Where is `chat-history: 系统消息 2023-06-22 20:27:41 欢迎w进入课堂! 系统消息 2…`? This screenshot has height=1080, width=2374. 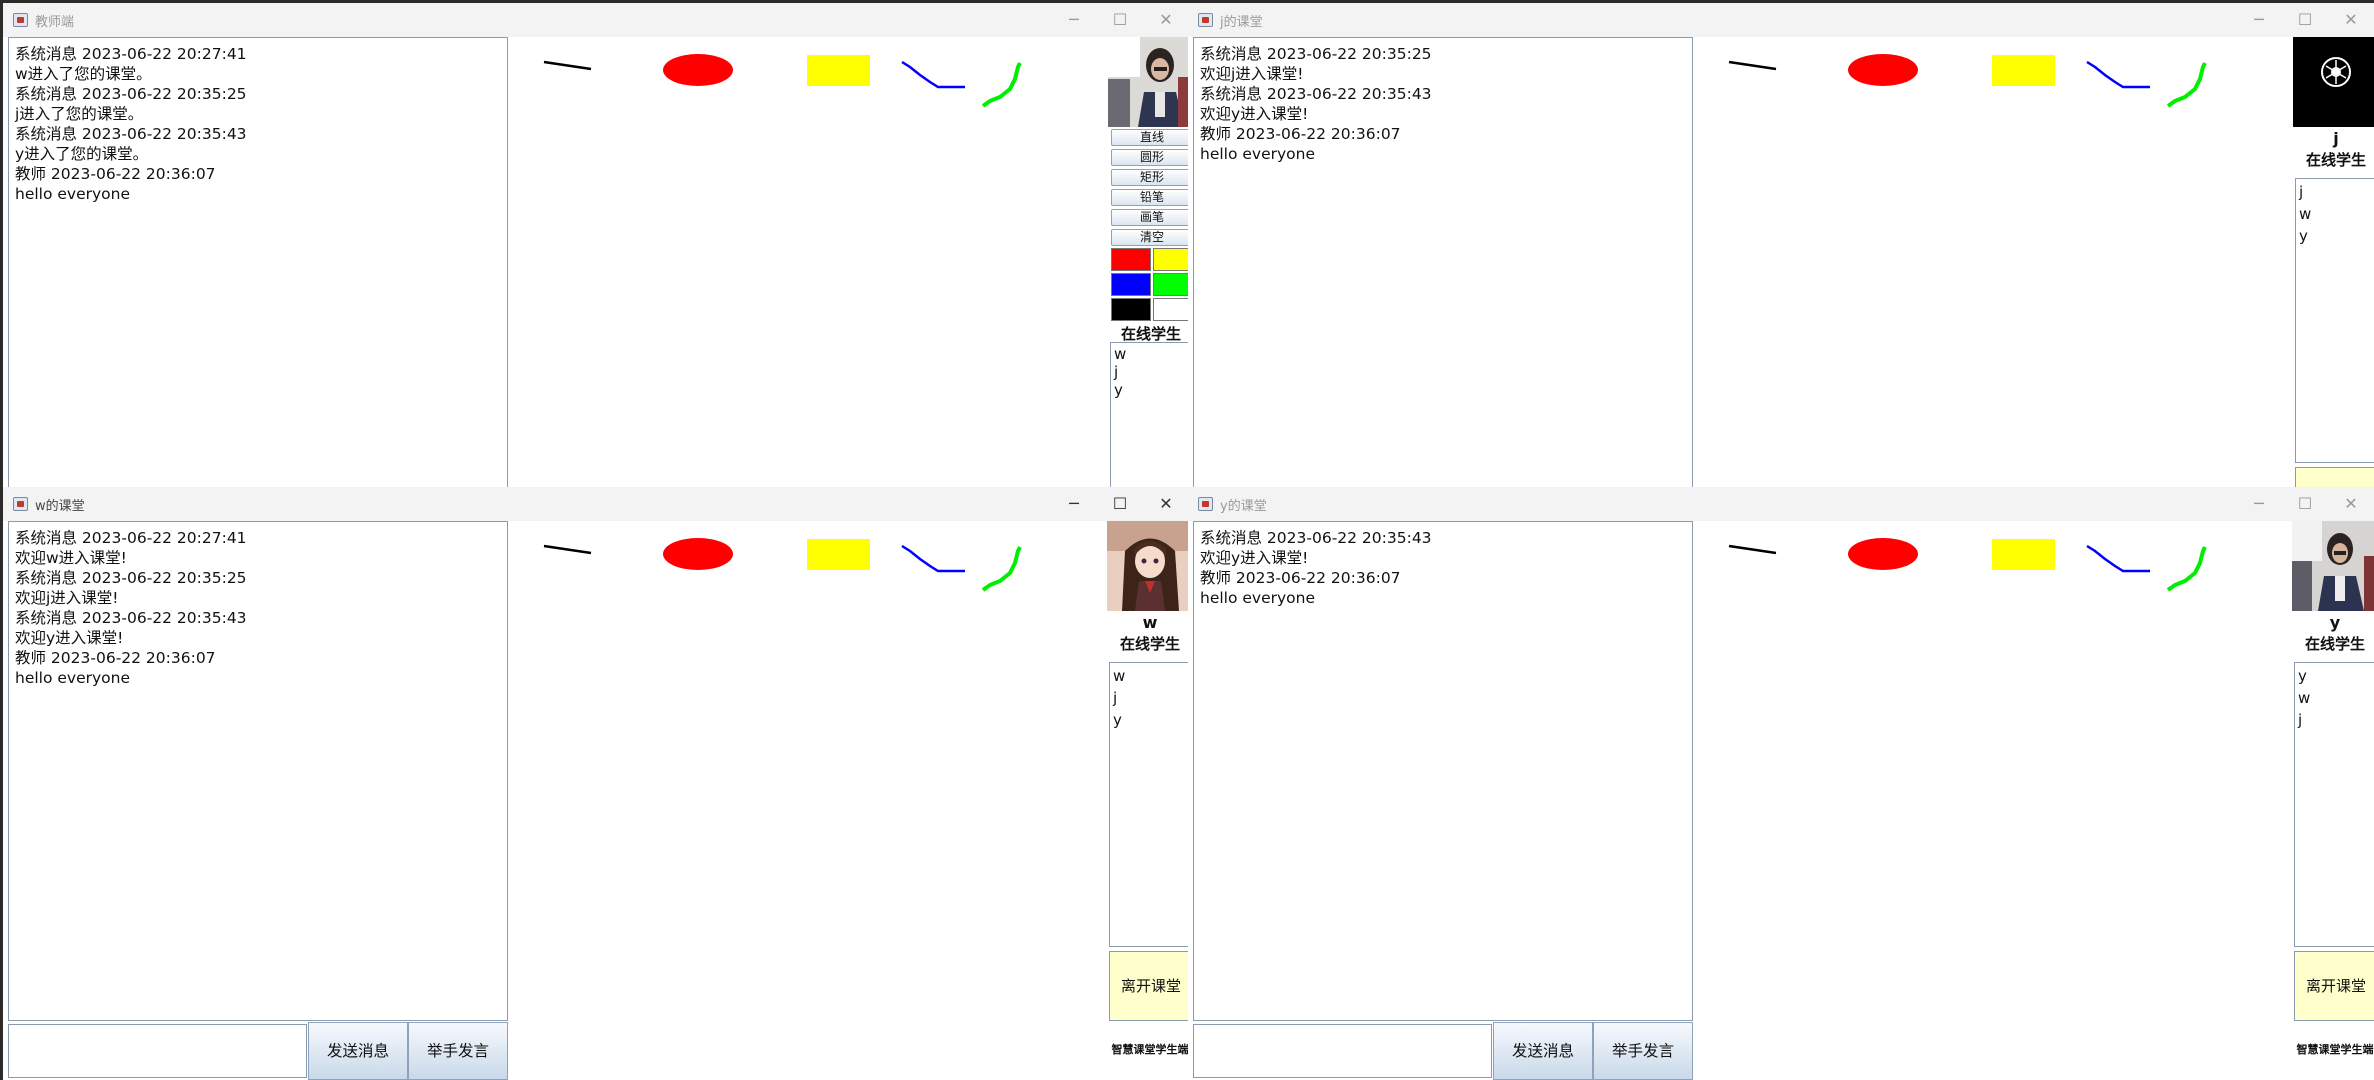
chat-history: 系统消息 2023-06-22 20:27:41 欢迎w进入课堂! 系统消息 2… is located at coordinates (258, 771).